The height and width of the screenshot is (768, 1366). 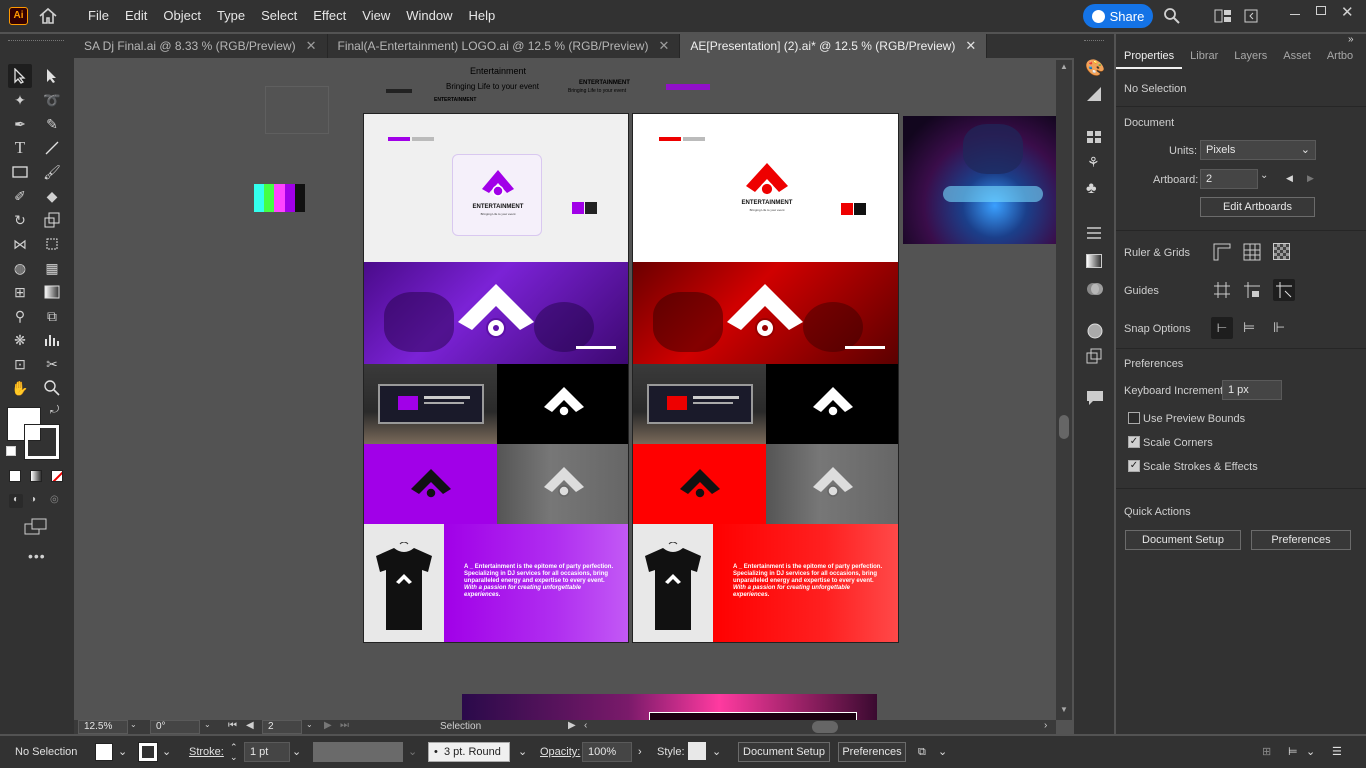 What do you see at coordinates (1134, 466) in the screenshot?
I see `scale-strokes-checkbox: ✓` at bounding box center [1134, 466].